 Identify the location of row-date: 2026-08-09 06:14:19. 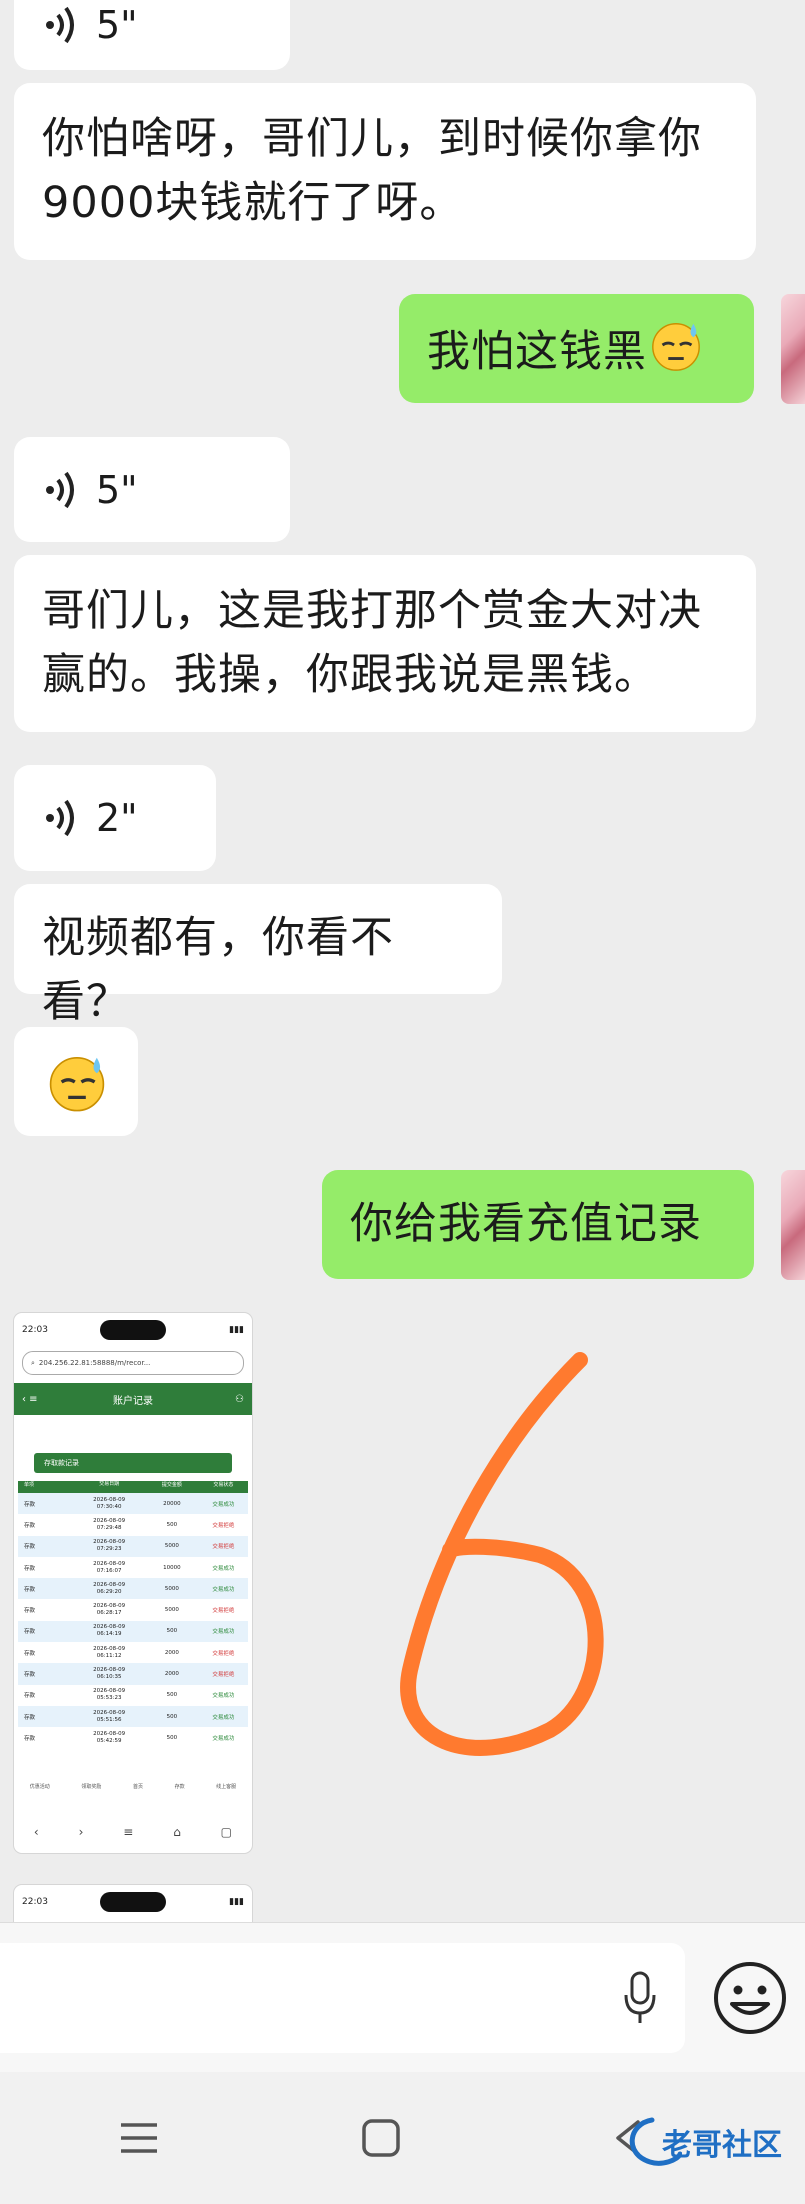
(109, 1631).